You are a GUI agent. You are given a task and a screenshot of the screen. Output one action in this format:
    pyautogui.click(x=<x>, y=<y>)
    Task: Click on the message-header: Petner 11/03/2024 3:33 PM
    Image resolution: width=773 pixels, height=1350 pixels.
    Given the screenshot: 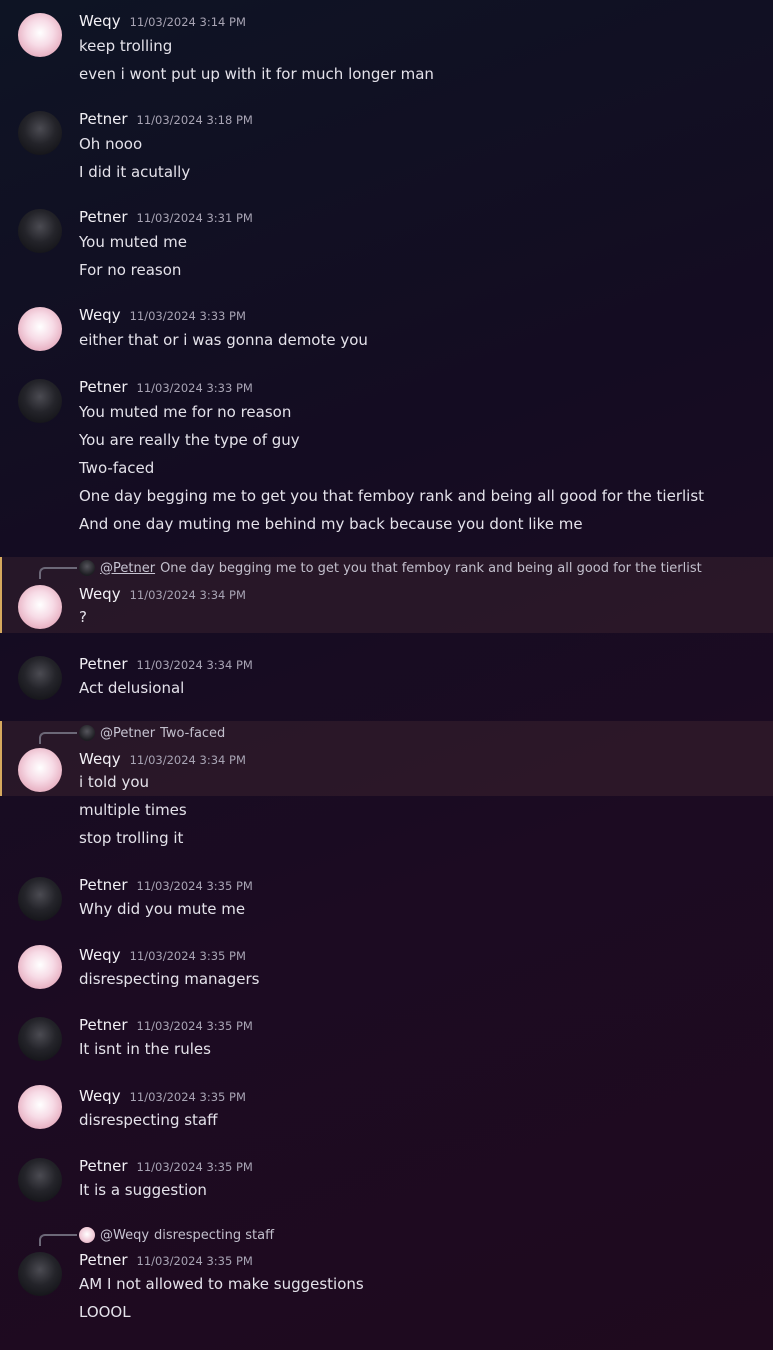 What is the action you would take?
    pyautogui.click(x=166, y=387)
    